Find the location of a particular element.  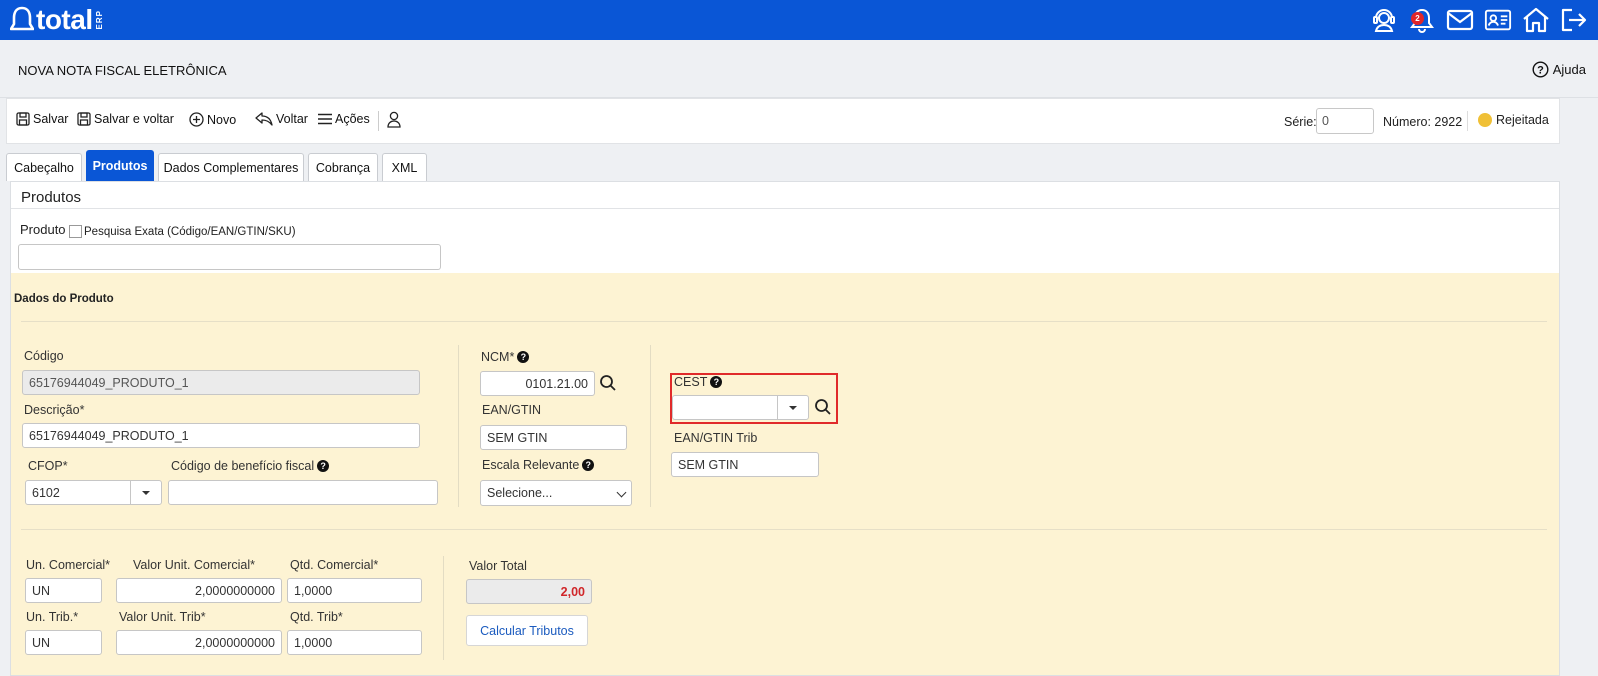

ncm-label: NCM*? is located at coordinates (505, 357).